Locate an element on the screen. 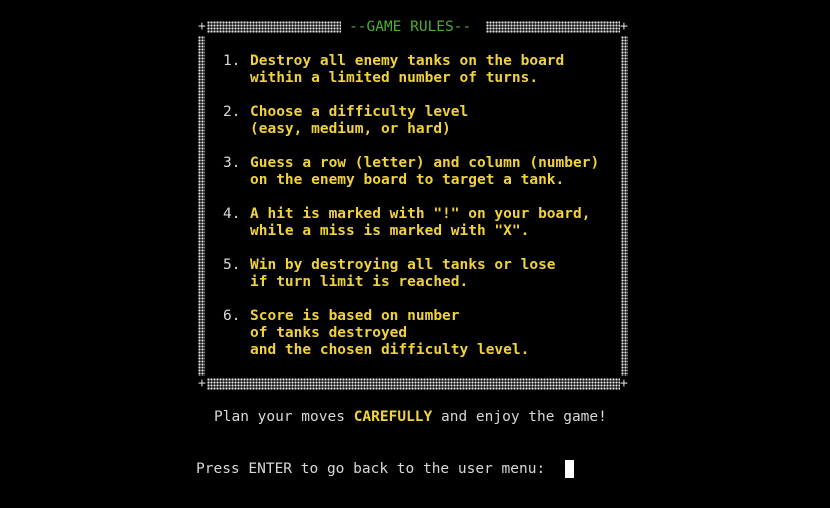 The height and width of the screenshot is (508, 830). rule-text-line: within a limited number of turns. is located at coordinates (394, 78).